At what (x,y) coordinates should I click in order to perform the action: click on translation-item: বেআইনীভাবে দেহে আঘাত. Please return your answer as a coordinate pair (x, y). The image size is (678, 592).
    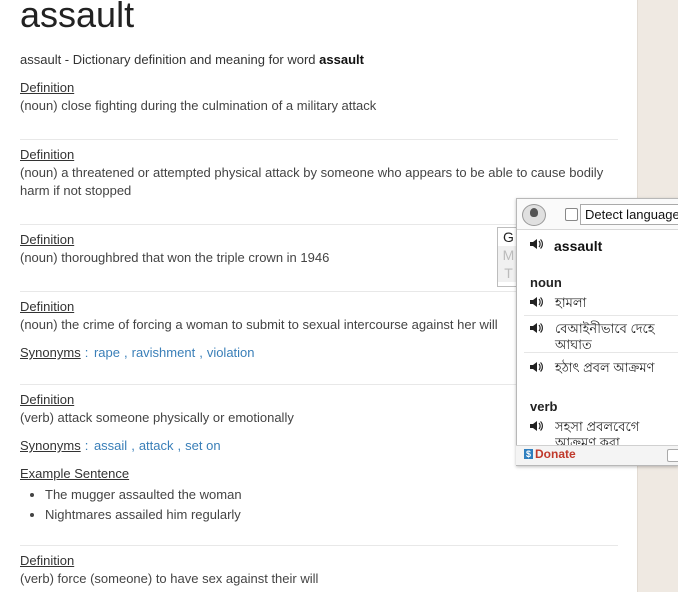
    Looking at the image, I should click on (605, 336).